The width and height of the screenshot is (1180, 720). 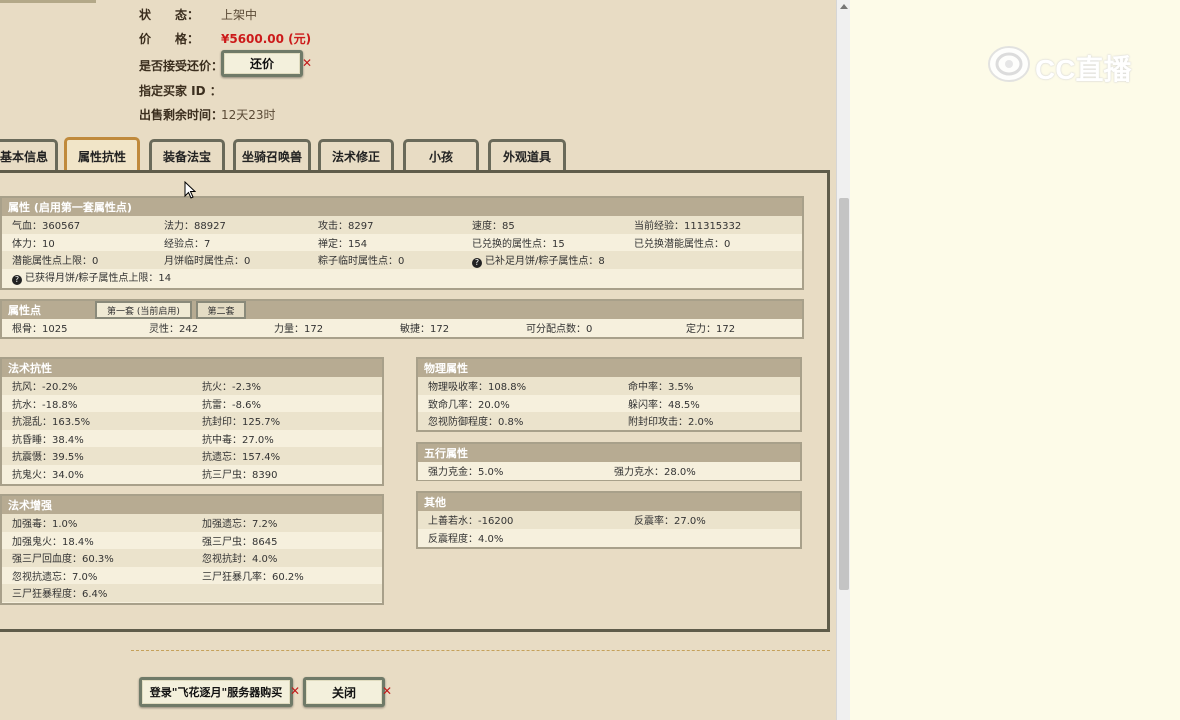 I want to click on subtab-set-one: 第一套 (当前启用), so click(x=143, y=310).